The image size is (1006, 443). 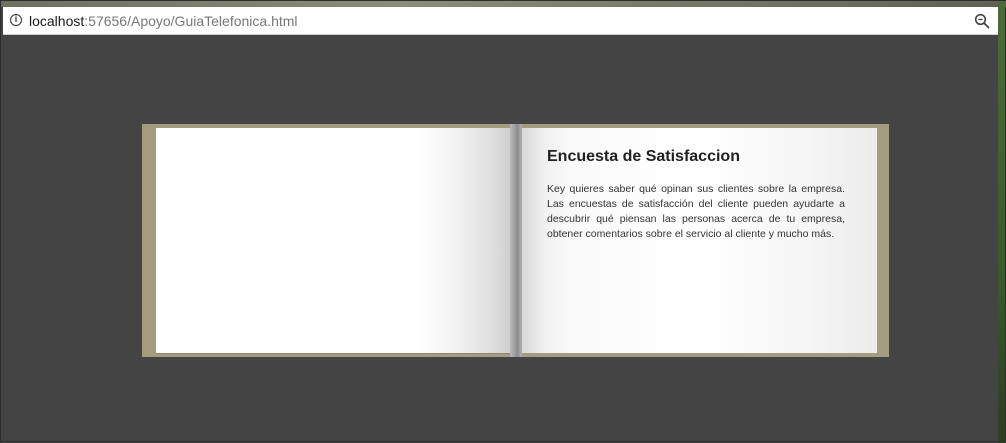 I want to click on url-host: localhost, so click(x=57, y=21).